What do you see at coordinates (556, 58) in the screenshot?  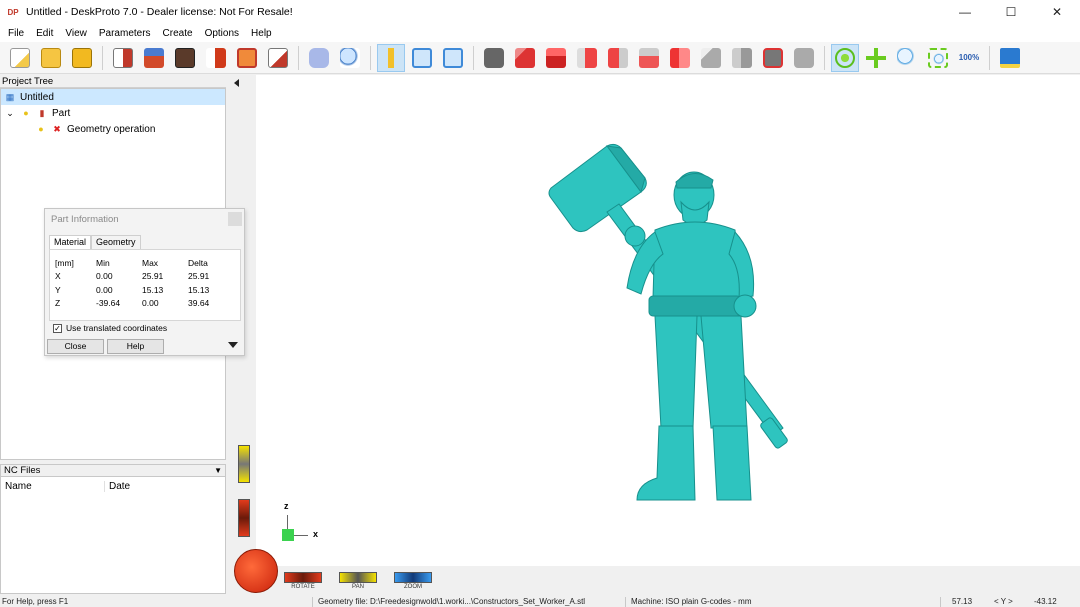 I see `view-top-button` at bounding box center [556, 58].